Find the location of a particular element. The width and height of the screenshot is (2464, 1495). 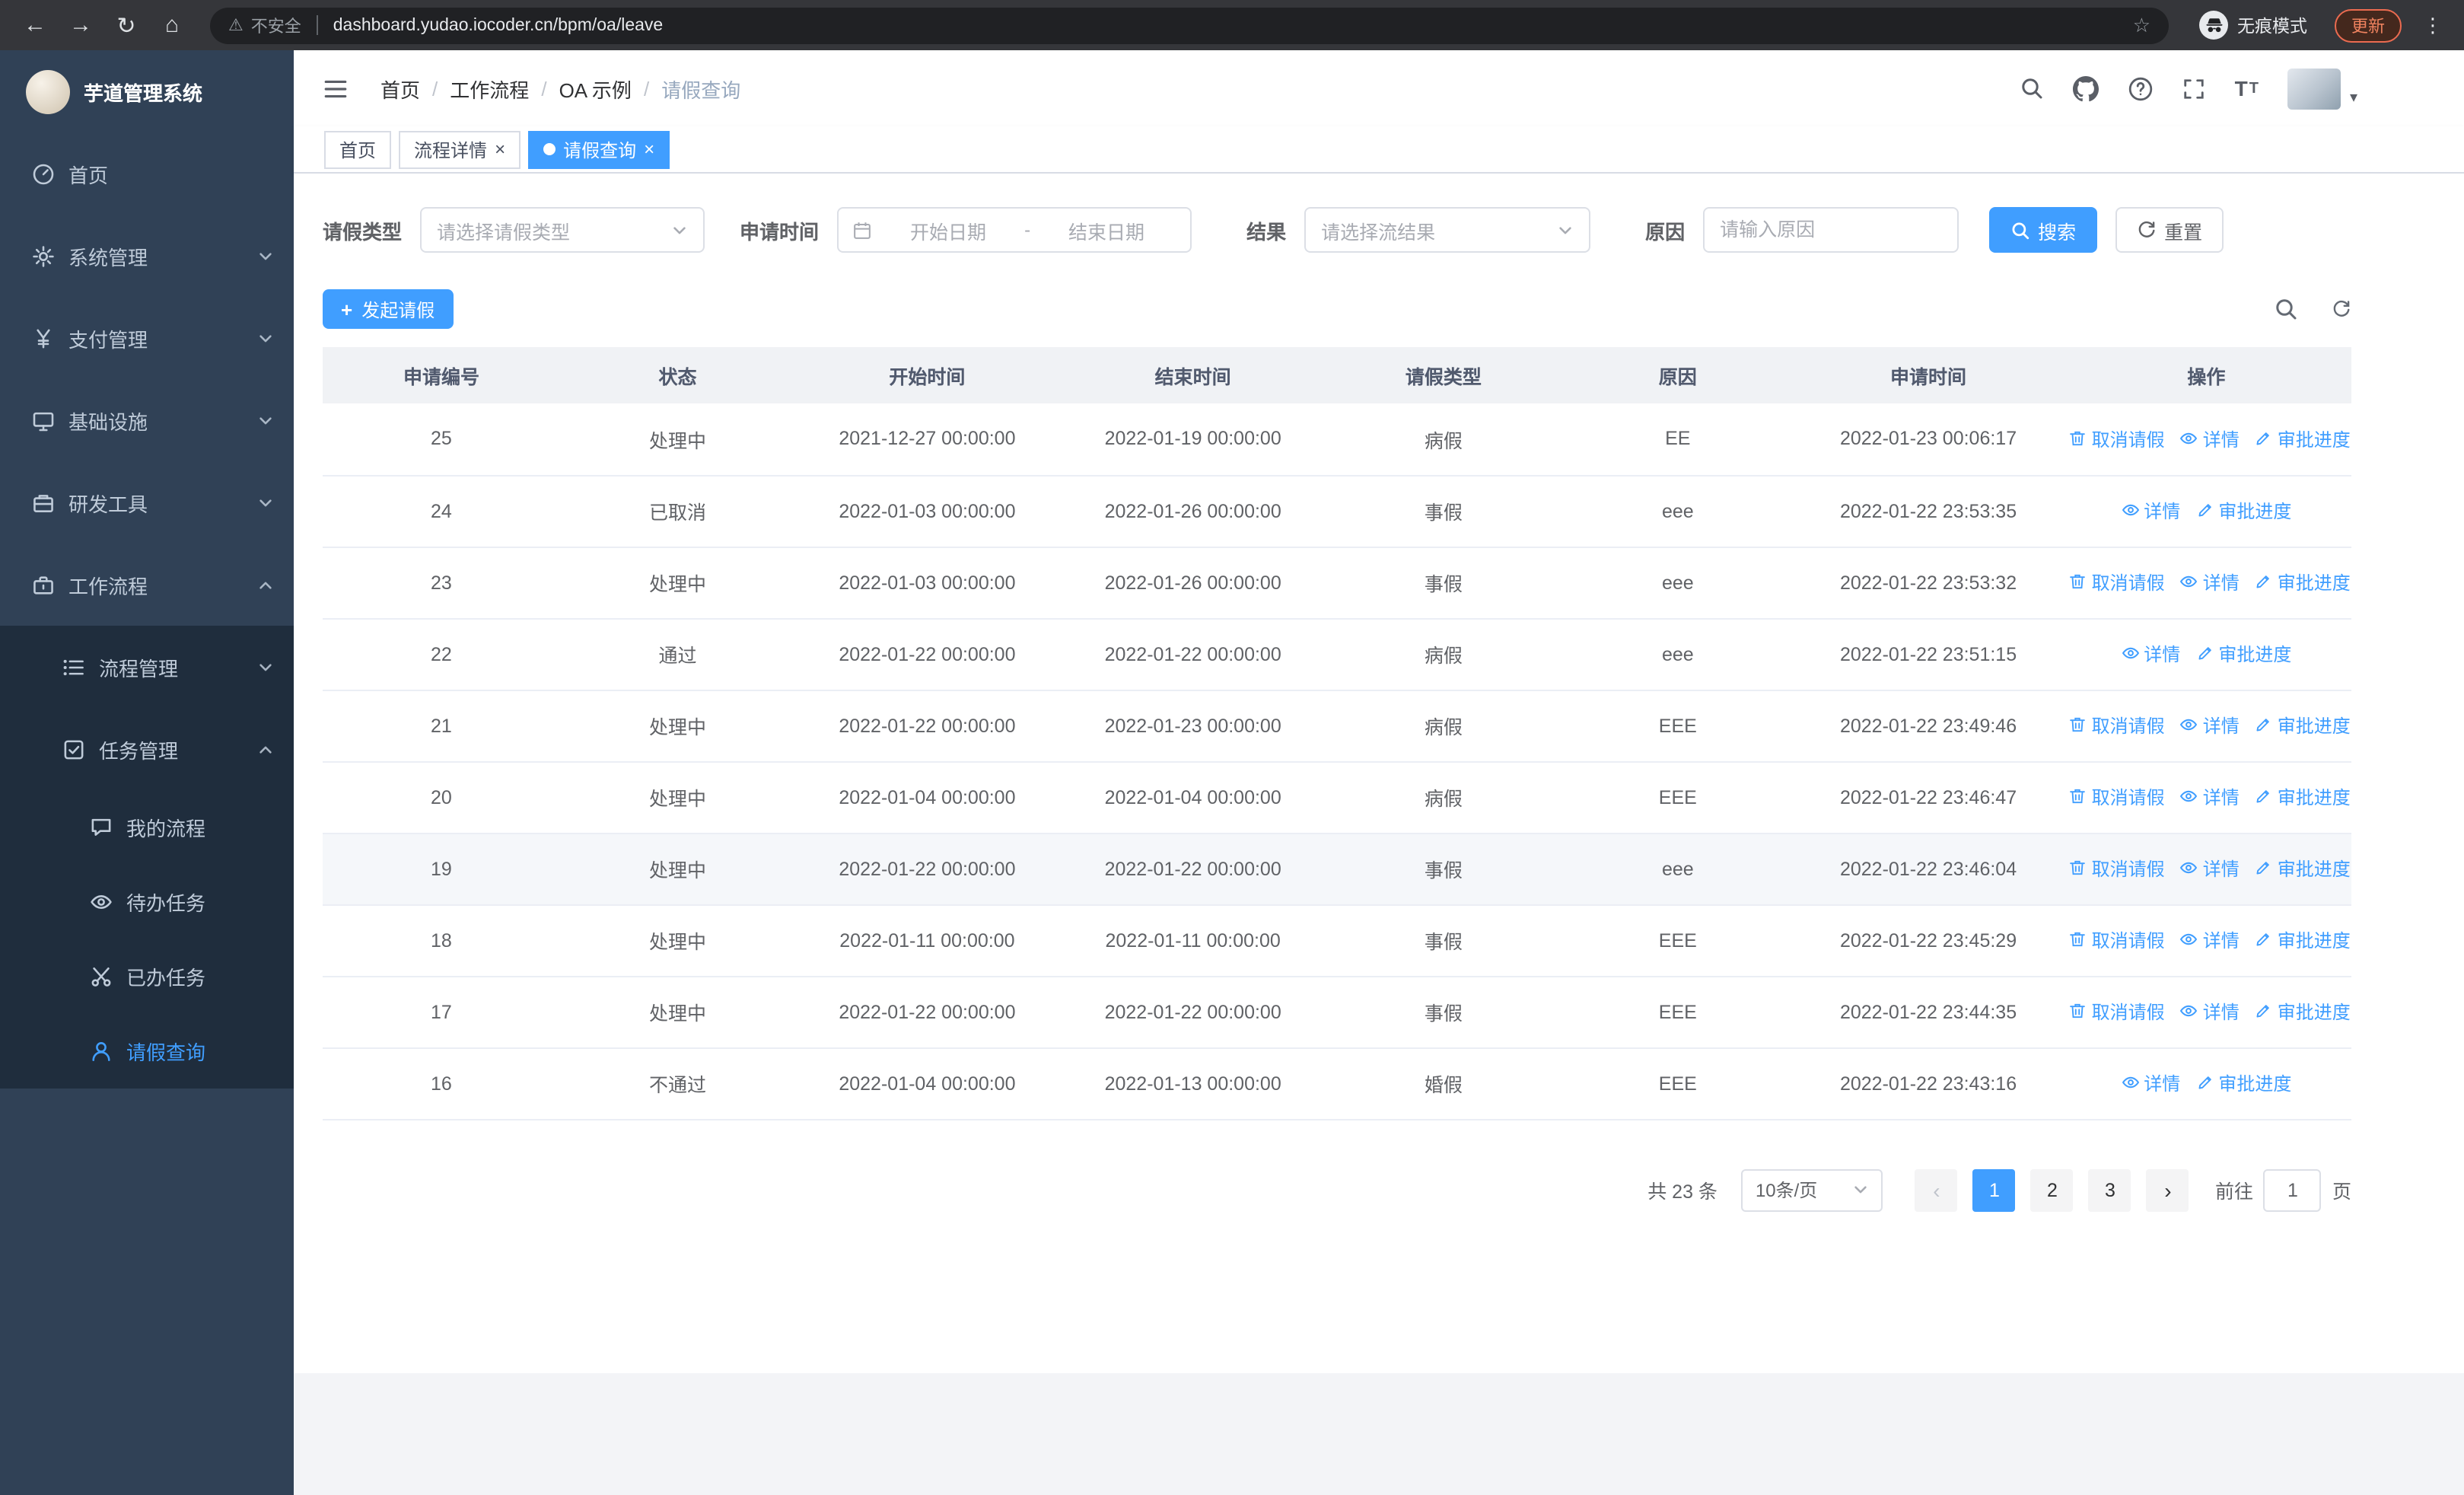

yen-icon is located at coordinates (43, 338).